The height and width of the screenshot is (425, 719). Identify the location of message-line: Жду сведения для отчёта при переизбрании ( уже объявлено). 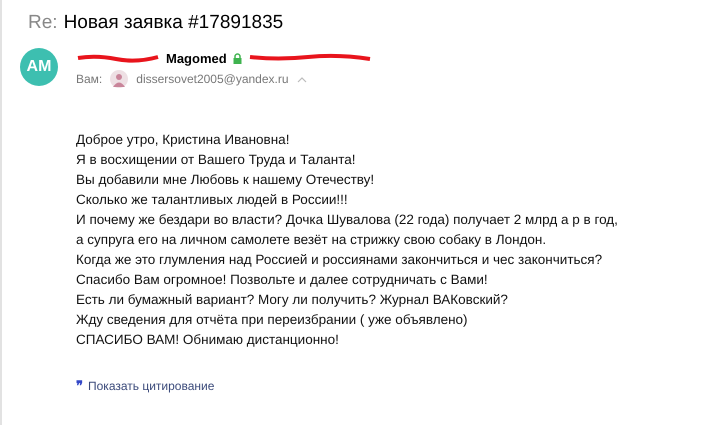
(272, 320).